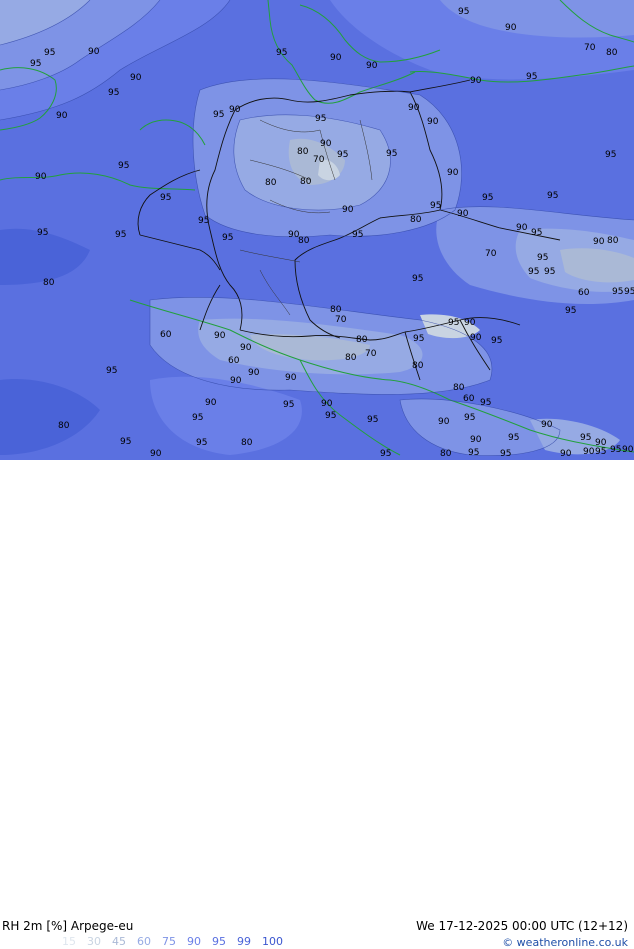 This screenshot has height=949, width=634. I want to click on credit: © weatheronline.co.uk, so click(565, 942).